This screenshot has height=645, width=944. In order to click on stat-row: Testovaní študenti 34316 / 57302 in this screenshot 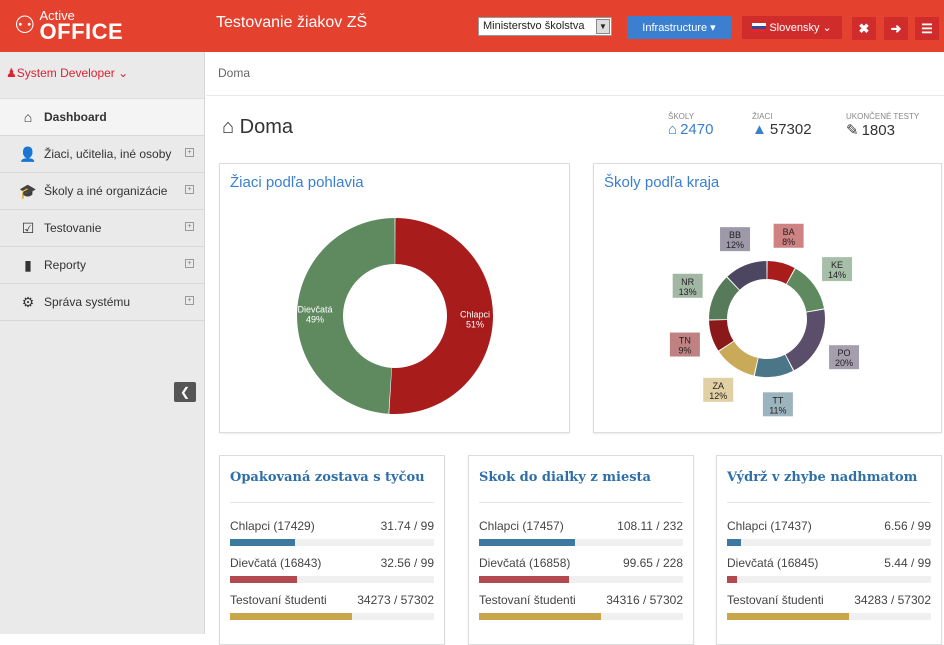, I will do `click(581, 608)`.